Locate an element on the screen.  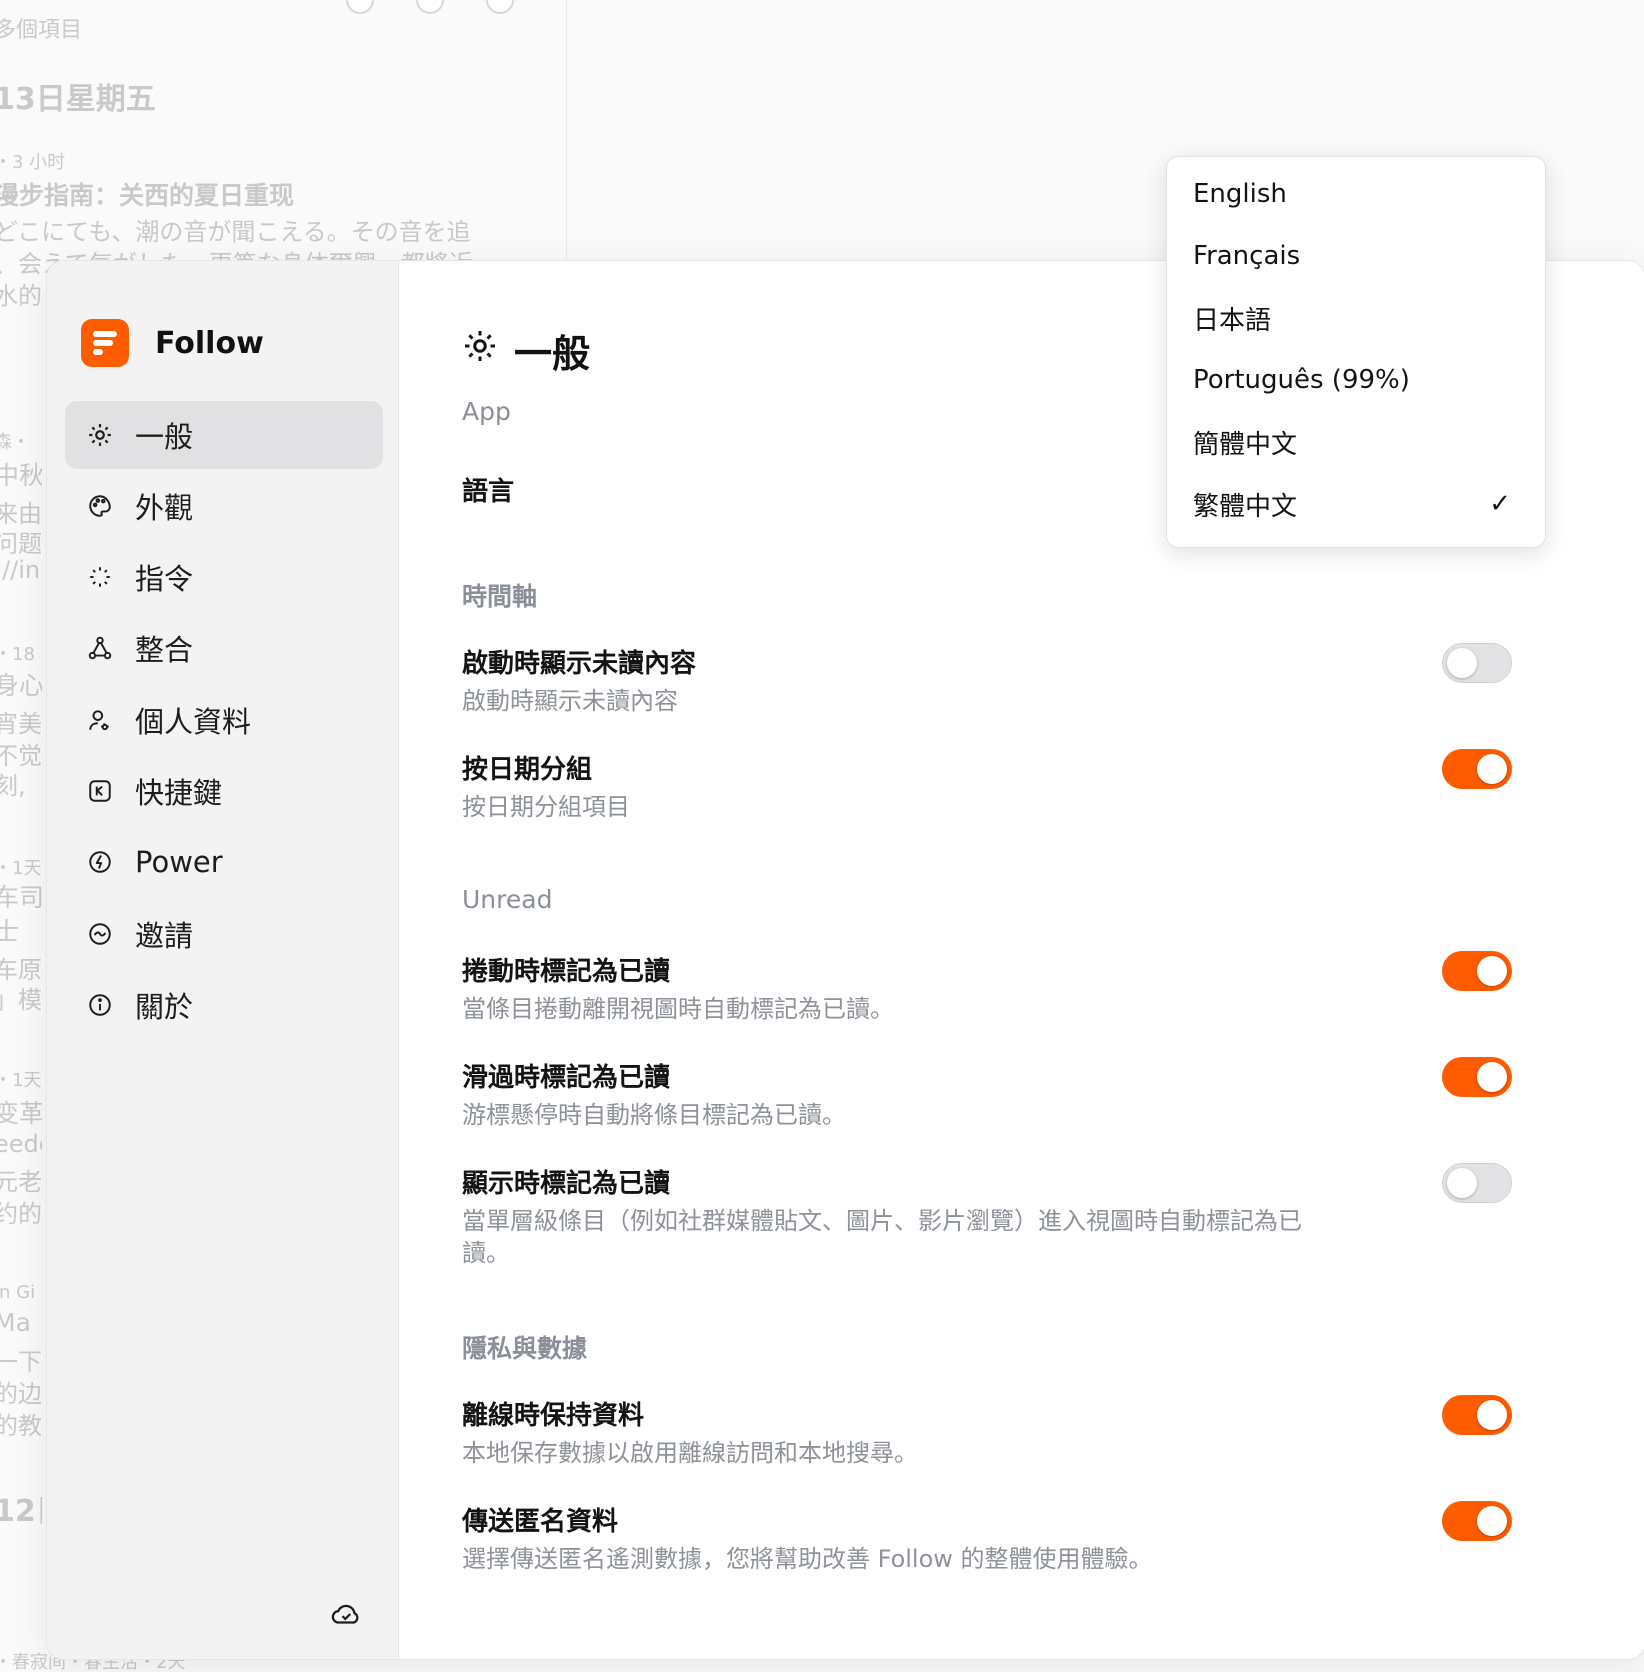
bg-text: 宵美 is located at coordinates (21, 724).